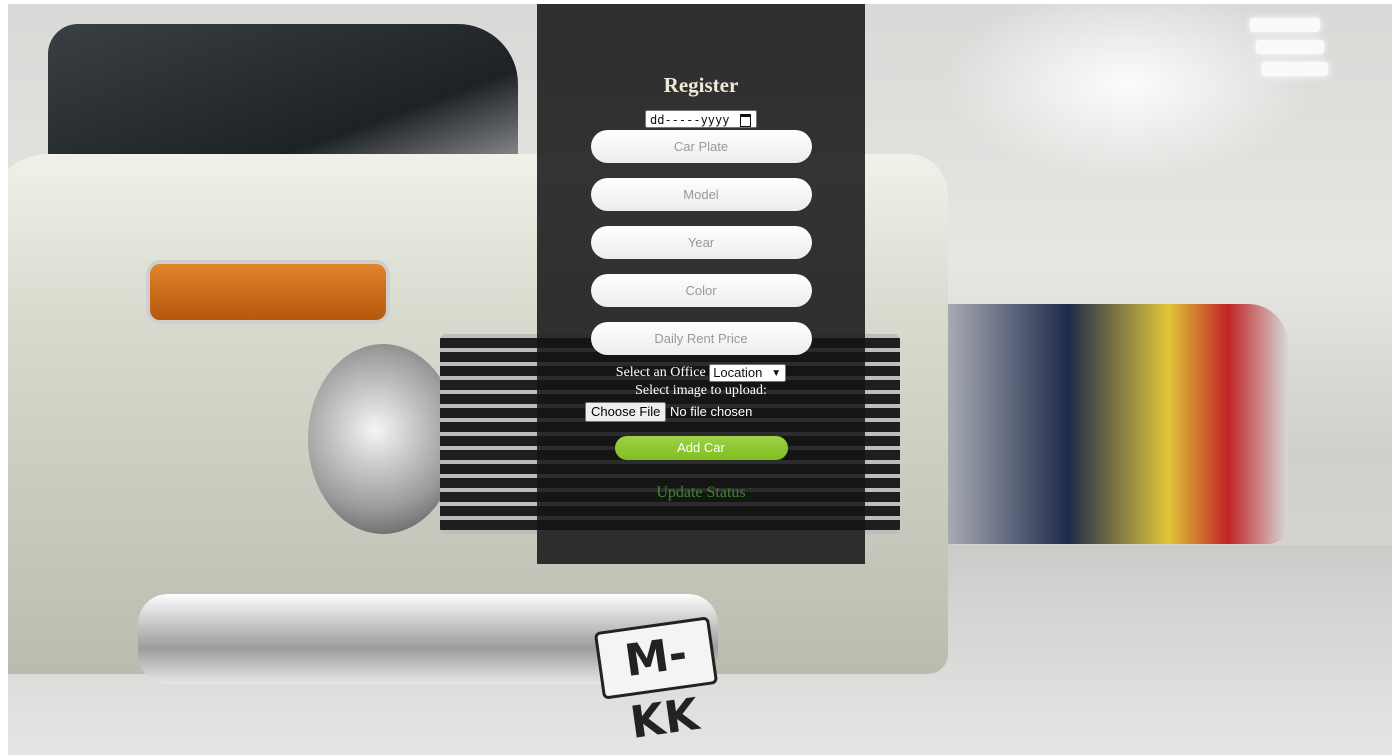 The width and height of the screenshot is (1392, 755). Describe the element at coordinates (701, 290) in the screenshot. I see `color-input: Color` at that location.